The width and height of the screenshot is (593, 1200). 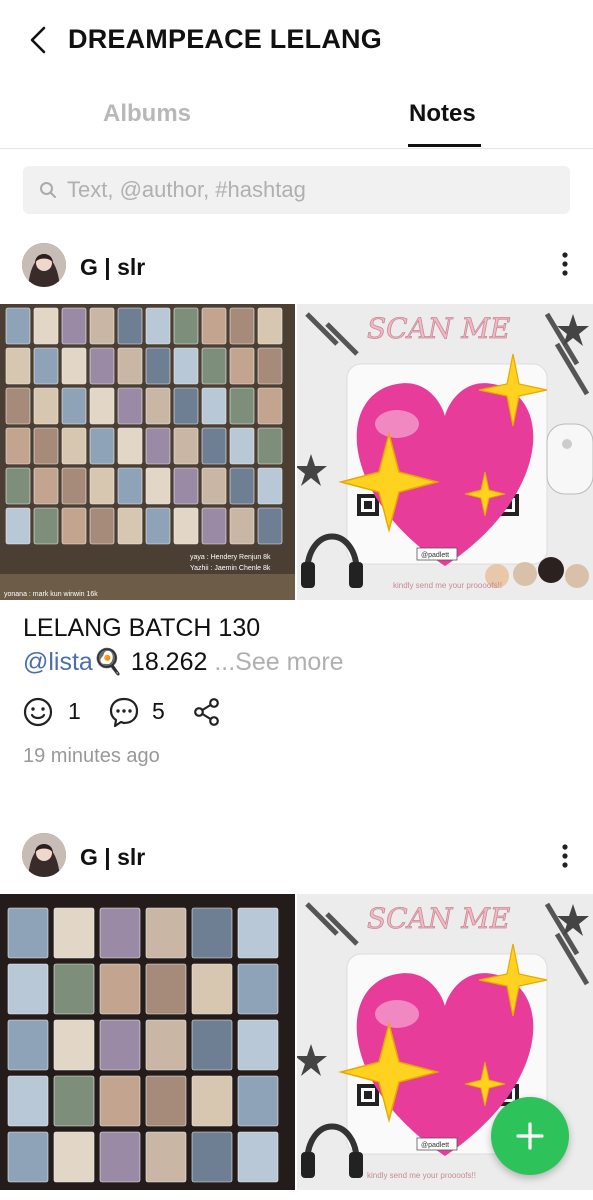 What do you see at coordinates (444, 145) in the screenshot?
I see `active-tab-indicator` at bounding box center [444, 145].